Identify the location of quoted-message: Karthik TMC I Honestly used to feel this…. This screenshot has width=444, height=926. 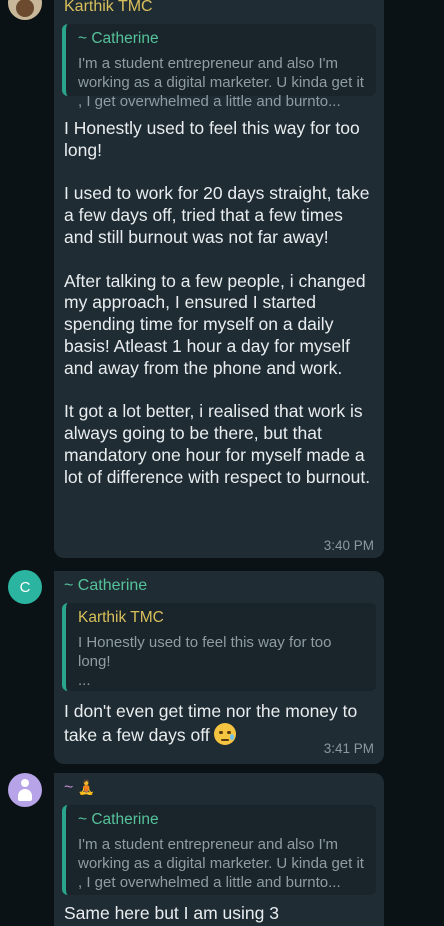
(219, 647).